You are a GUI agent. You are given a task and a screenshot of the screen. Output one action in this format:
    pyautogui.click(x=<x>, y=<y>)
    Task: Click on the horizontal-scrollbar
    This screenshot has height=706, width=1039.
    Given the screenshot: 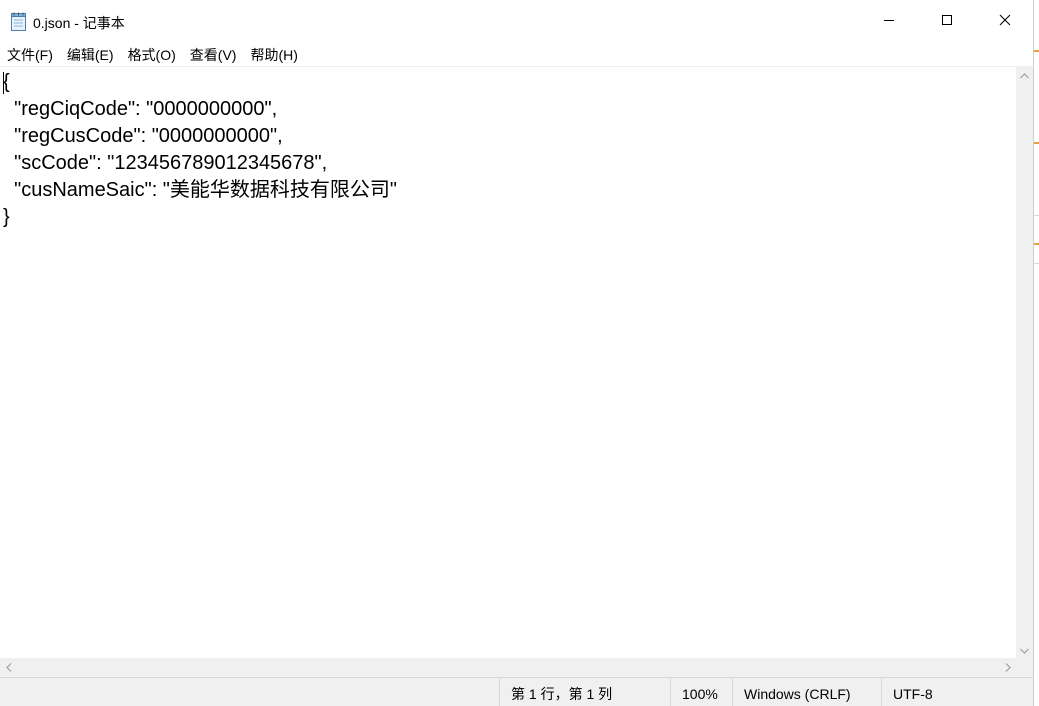 What is the action you would take?
    pyautogui.click(x=508, y=667)
    